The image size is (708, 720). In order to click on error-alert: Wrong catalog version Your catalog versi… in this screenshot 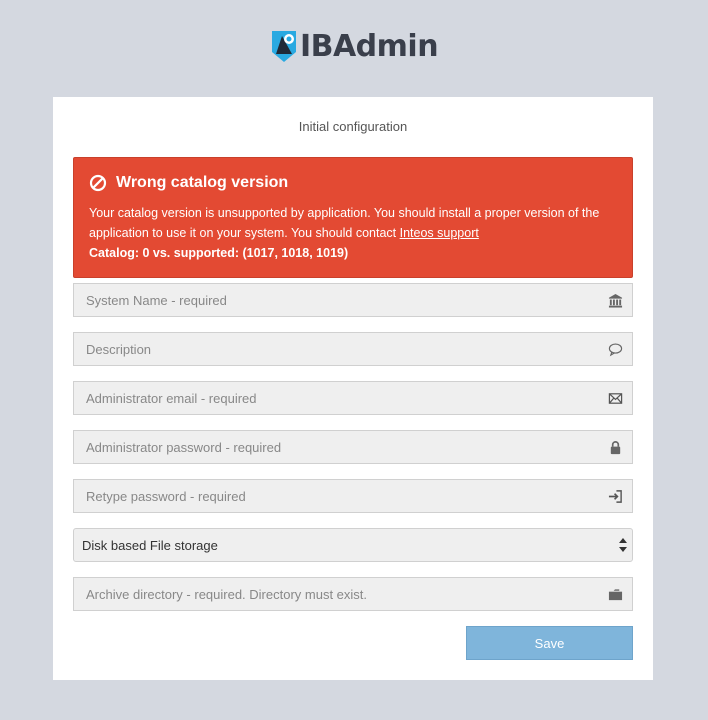, I will do `click(353, 217)`.